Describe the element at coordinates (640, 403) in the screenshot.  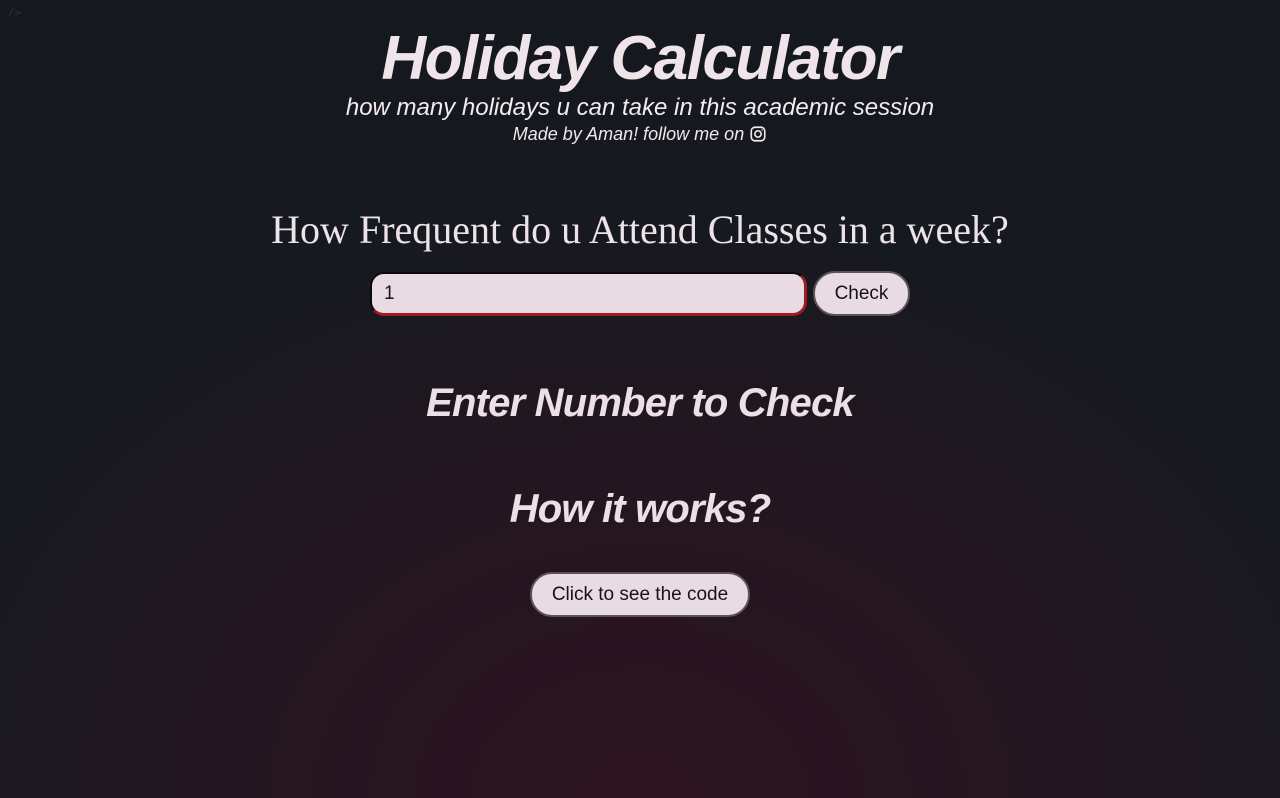
I see `result-text: Enter Number to Check` at that location.